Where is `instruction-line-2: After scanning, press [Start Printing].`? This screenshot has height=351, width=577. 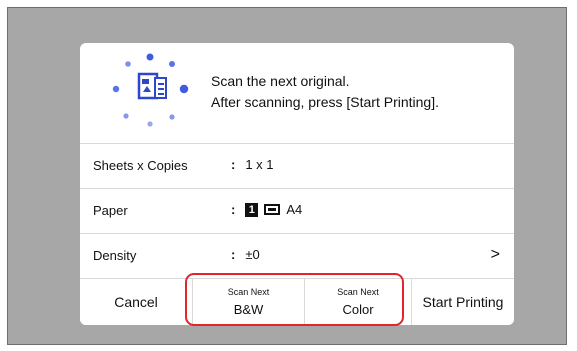 instruction-line-2: After scanning, press [Start Printing]. is located at coordinates (325, 102).